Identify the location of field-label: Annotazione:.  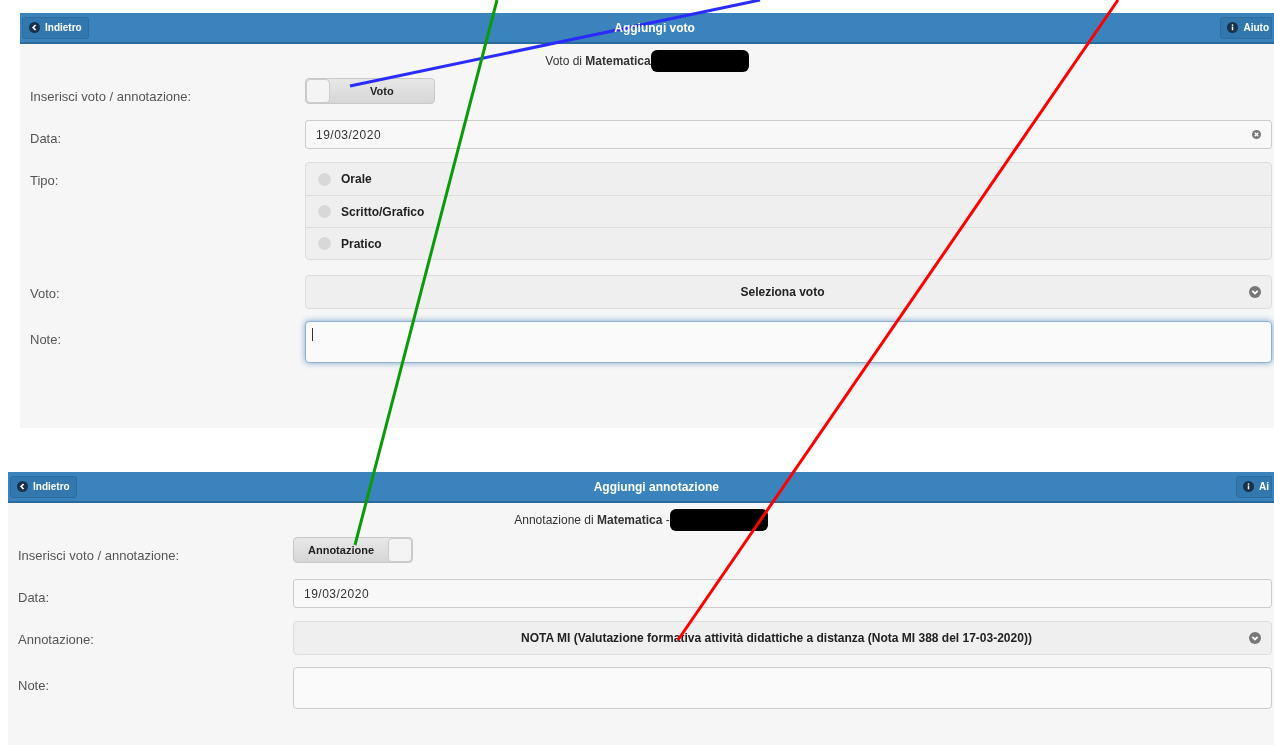
(56, 639).